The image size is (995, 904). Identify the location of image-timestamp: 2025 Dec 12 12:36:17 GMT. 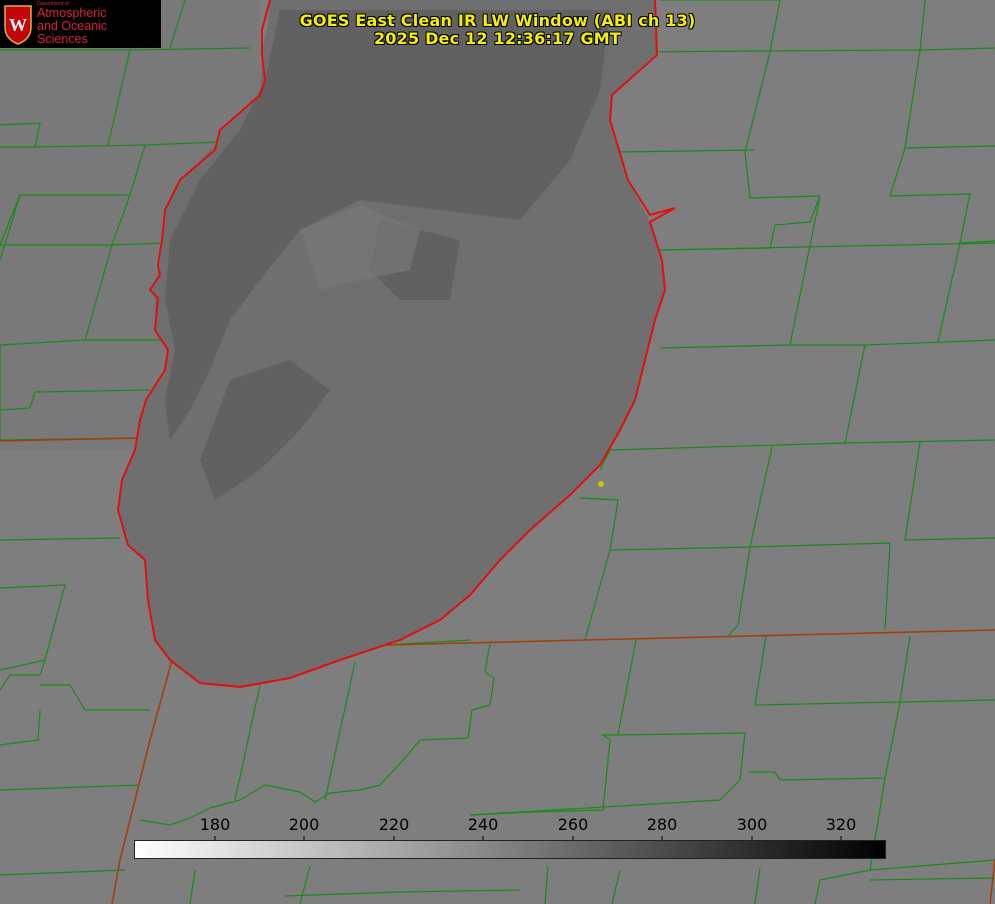
(497, 38).